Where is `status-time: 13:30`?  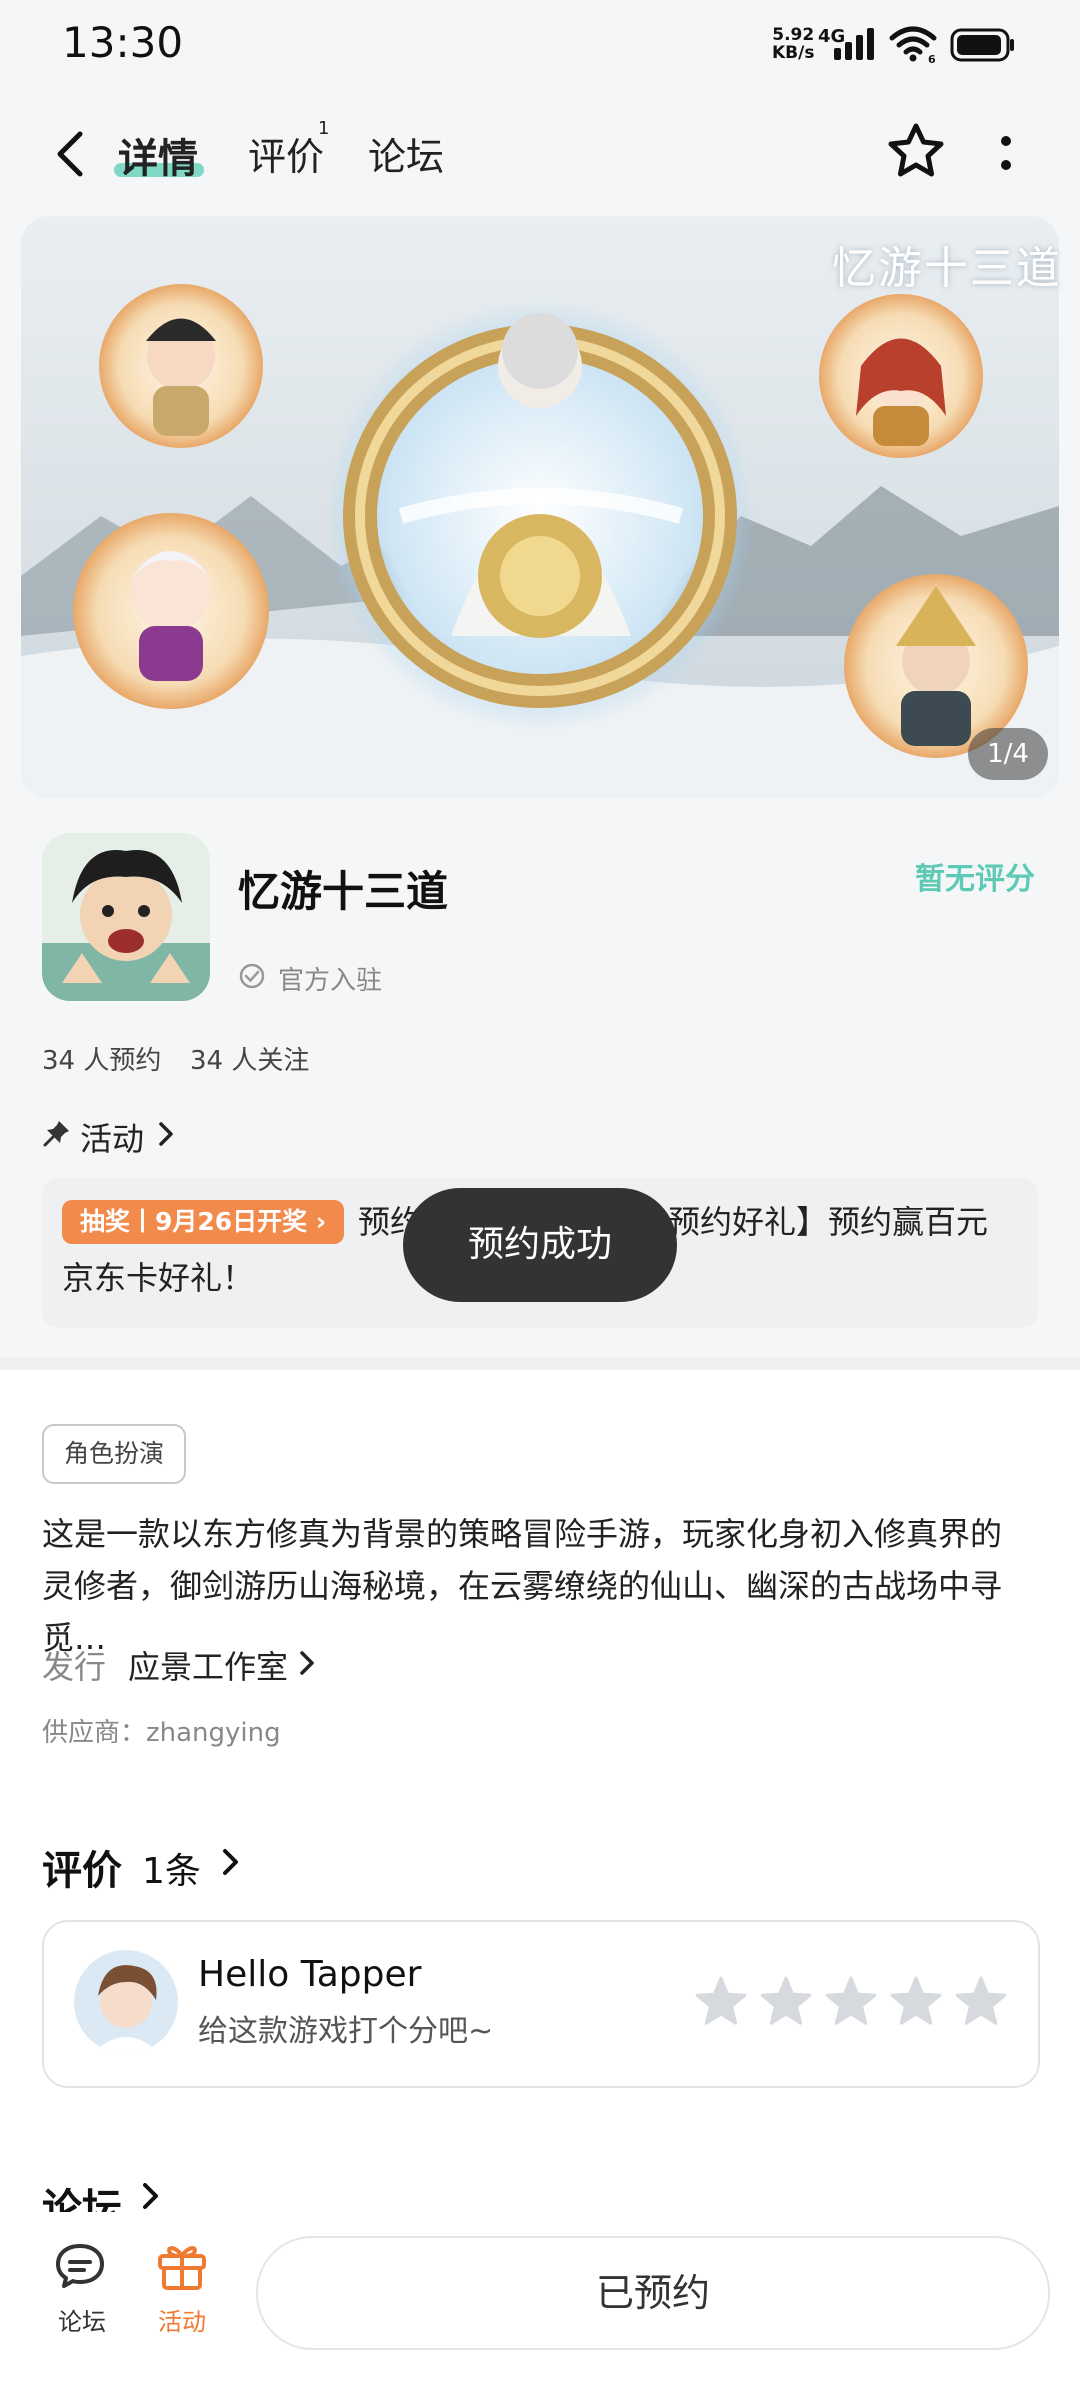
status-time: 13:30 is located at coordinates (123, 42).